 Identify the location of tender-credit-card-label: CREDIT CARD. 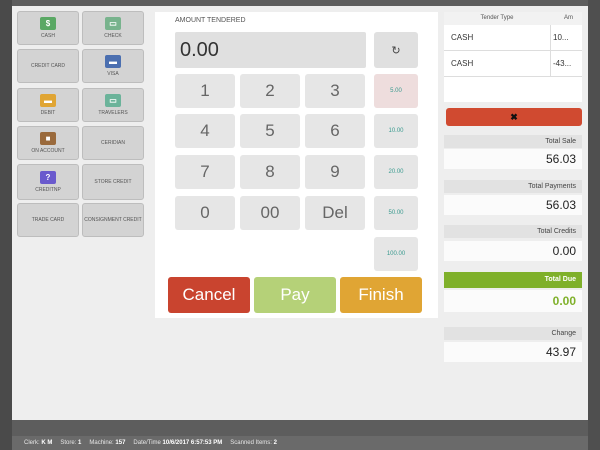
(48, 66).